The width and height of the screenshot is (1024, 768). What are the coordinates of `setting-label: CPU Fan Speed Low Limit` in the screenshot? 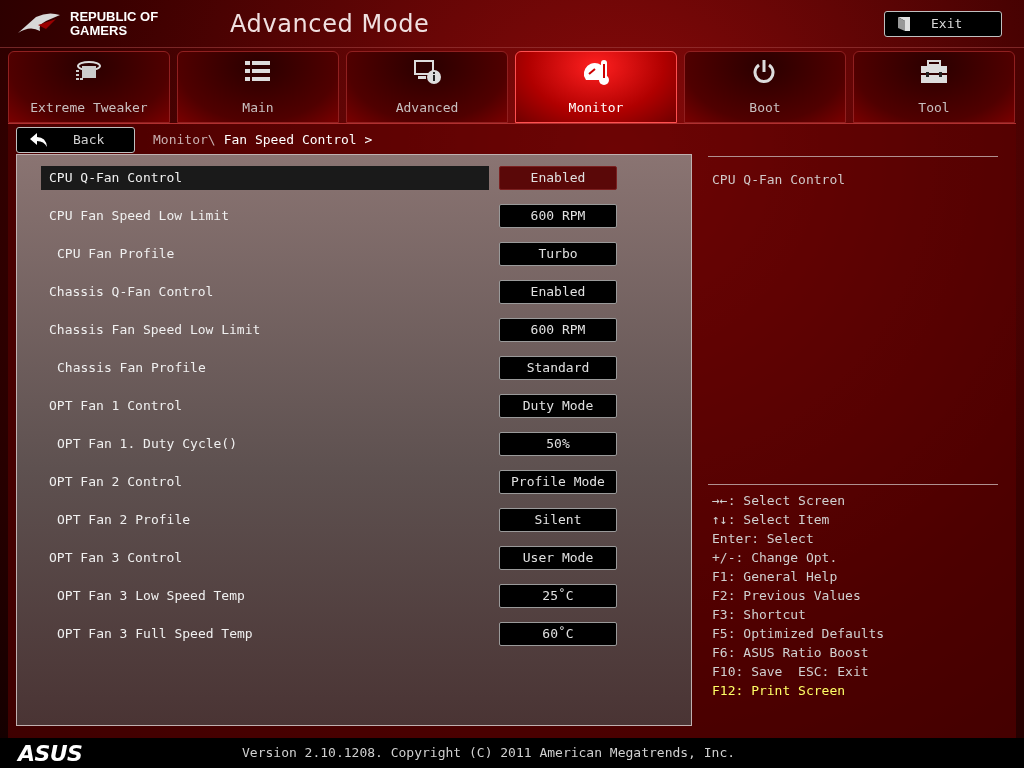 It's located at (265, 216).